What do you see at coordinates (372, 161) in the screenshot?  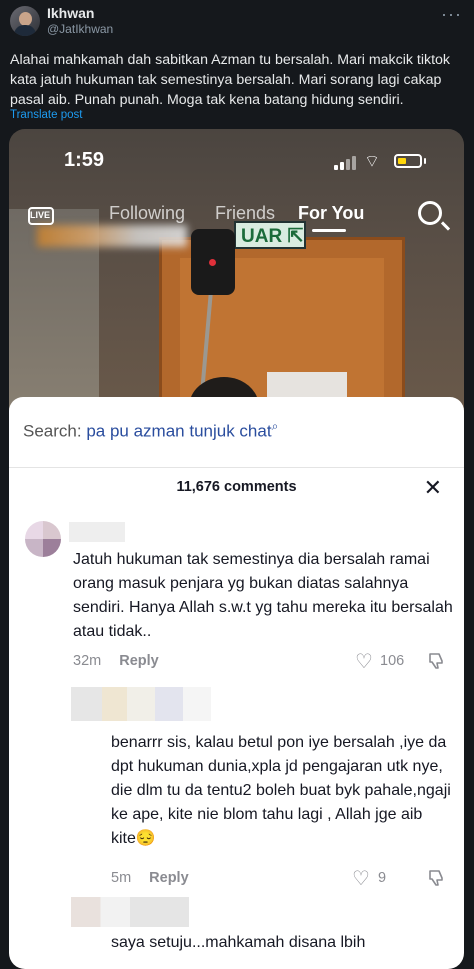 I see `wifi-icon: ⌔` at bounding box center [372, 161].